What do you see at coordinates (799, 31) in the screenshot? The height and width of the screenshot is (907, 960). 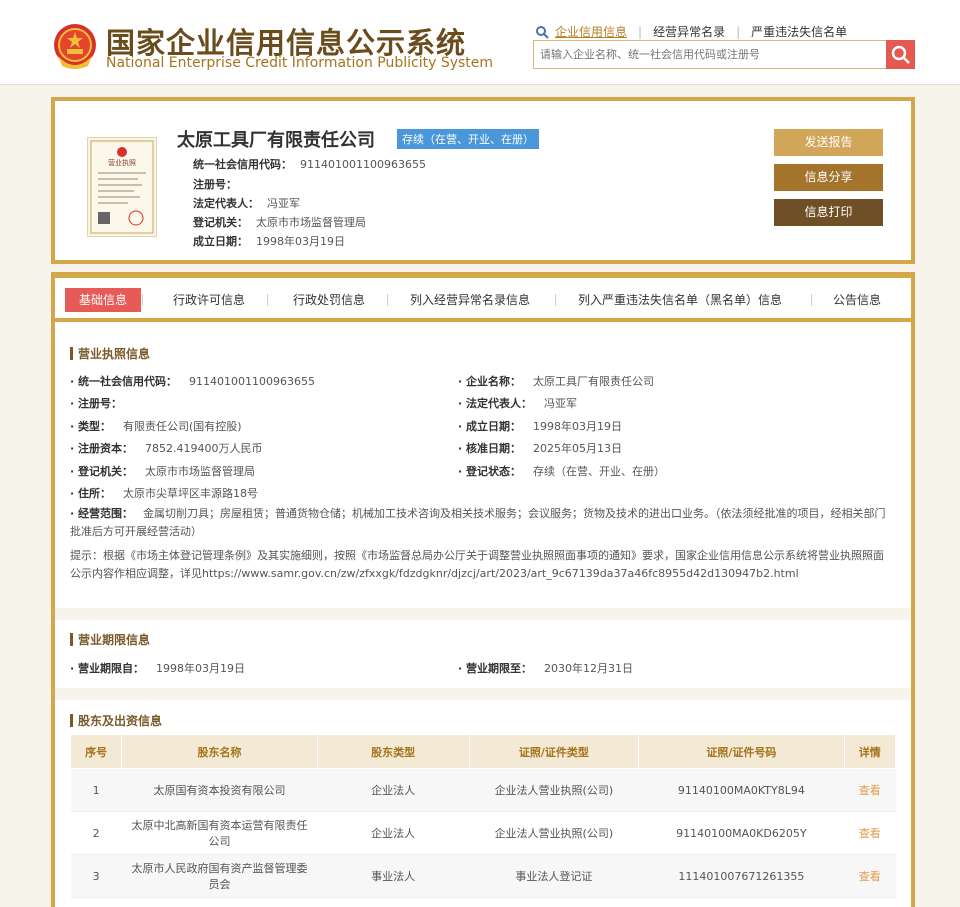 I see `nav-blacklist: 严重违法失信名单` at bounding box center [799, 31].